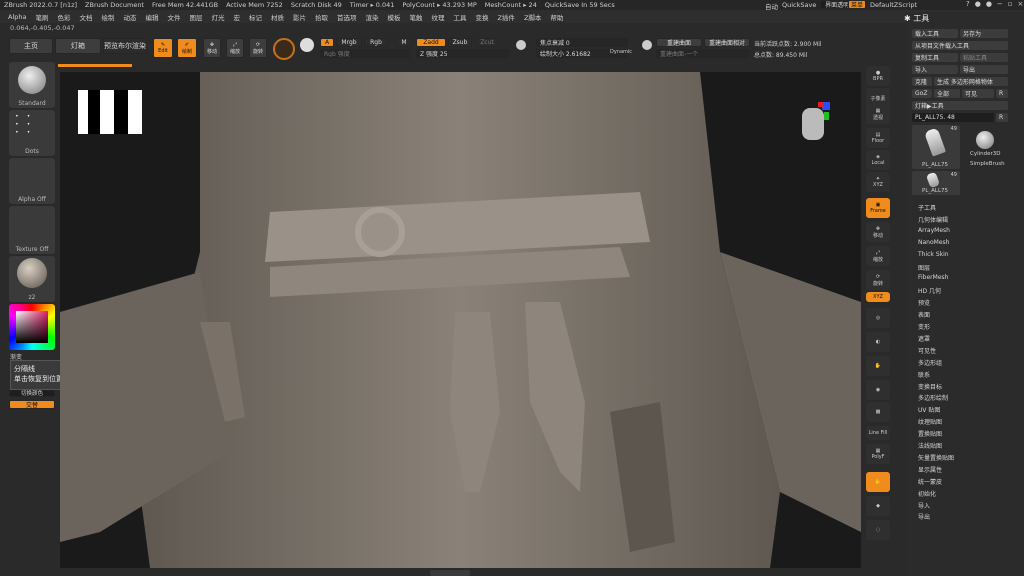 The width and height of the screenshot is (1024, 576). What do you see at coordinates (878, 114) in the screenshot?
I see `perspective-button: ▦ 透视` at bounding box center [878, 114].